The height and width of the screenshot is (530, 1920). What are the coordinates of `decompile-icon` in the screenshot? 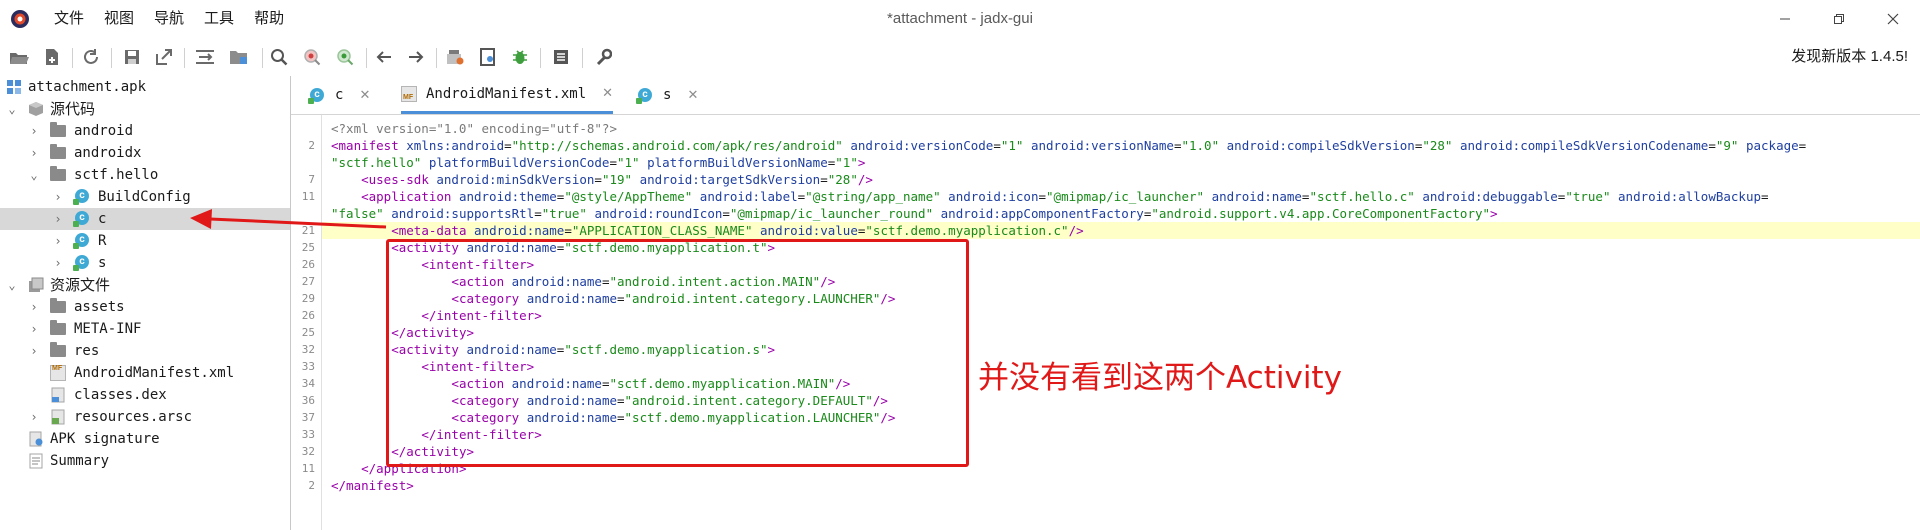 It's located at (488, 57).